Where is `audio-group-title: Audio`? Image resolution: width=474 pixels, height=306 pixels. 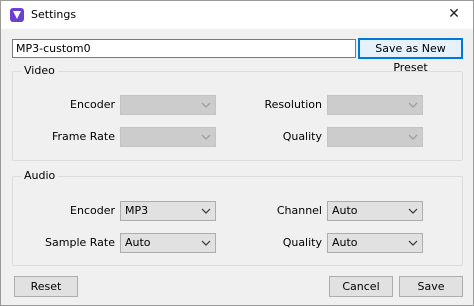 audio-group-title: Audio is located at coordinates (40, 175).